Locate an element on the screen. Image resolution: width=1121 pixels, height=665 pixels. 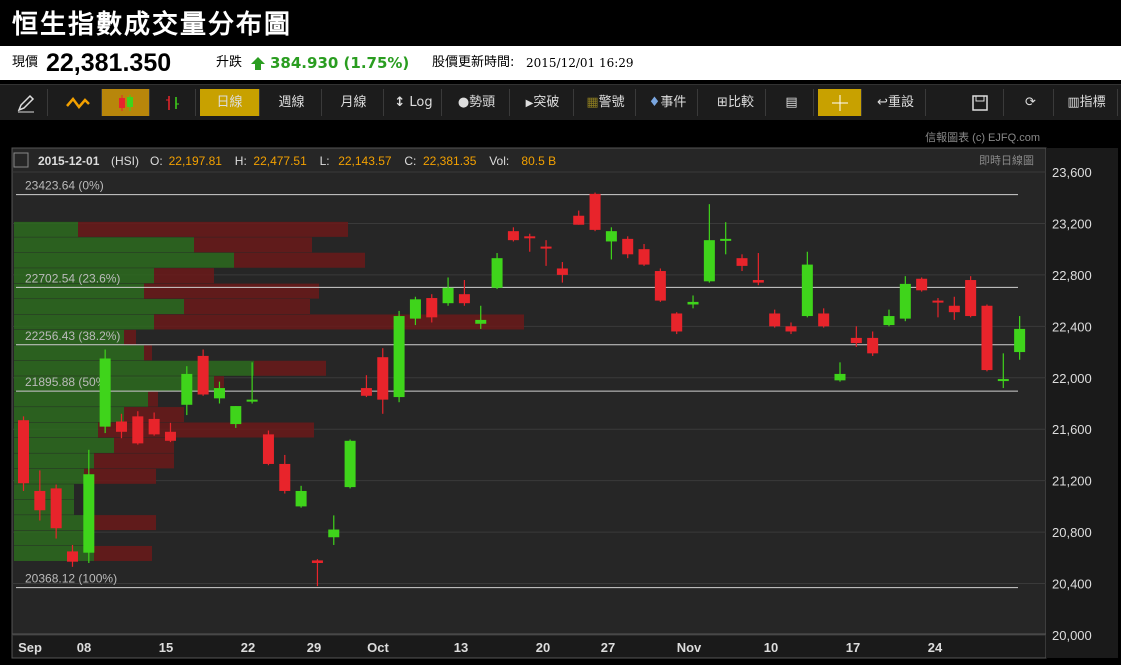
fib-level-label: 22256.43 (38.2%) is located at coordinates (72, 336).